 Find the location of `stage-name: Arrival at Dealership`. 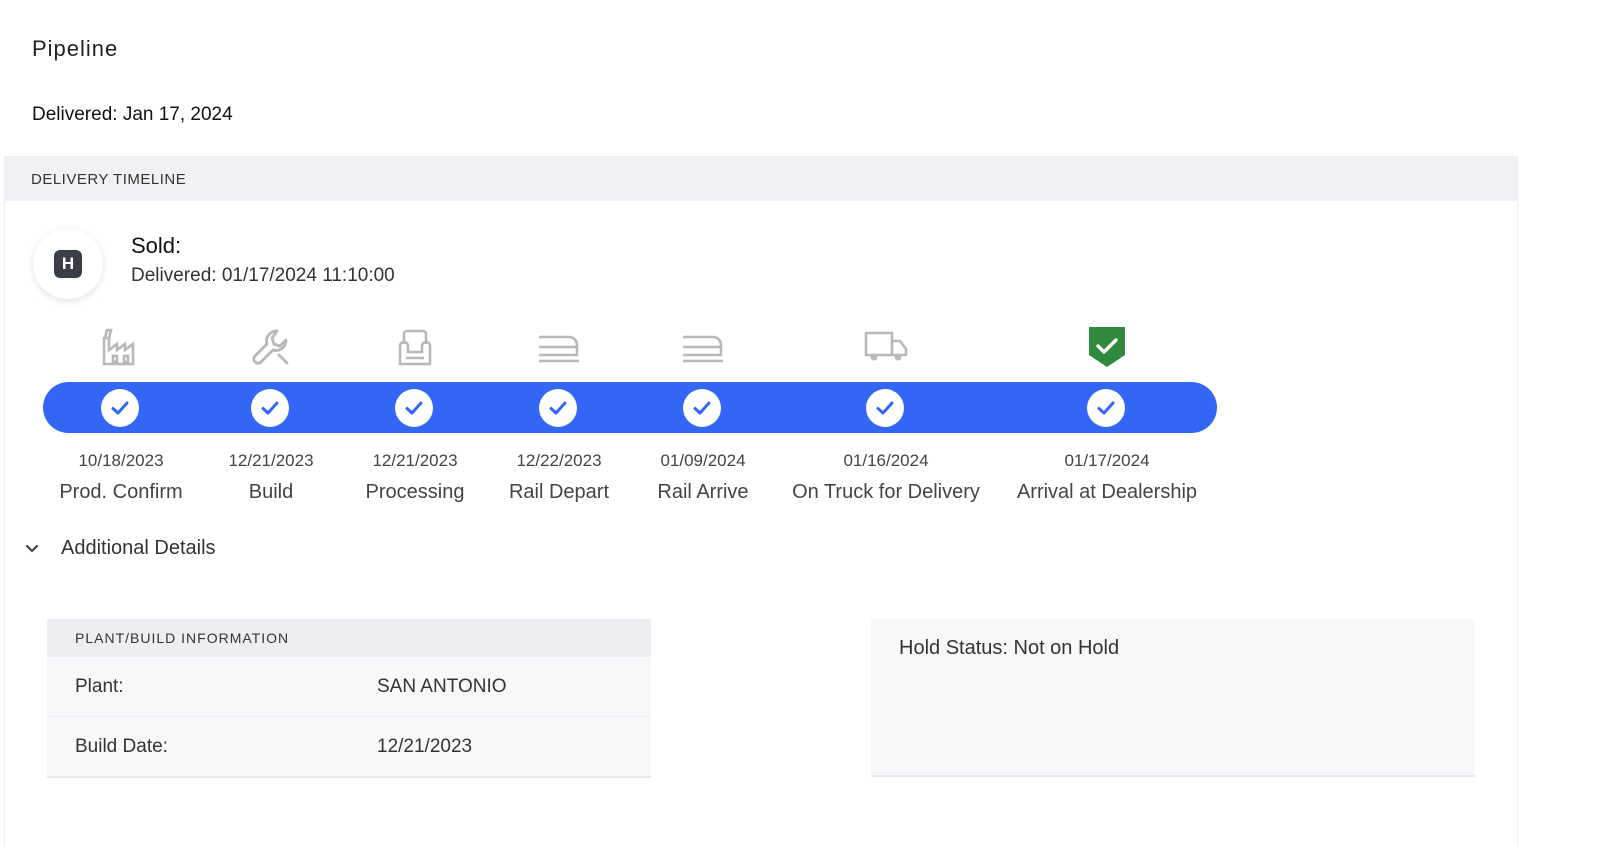

stage-name: Arrival at Dealership is located at coordinates (1107, 492).